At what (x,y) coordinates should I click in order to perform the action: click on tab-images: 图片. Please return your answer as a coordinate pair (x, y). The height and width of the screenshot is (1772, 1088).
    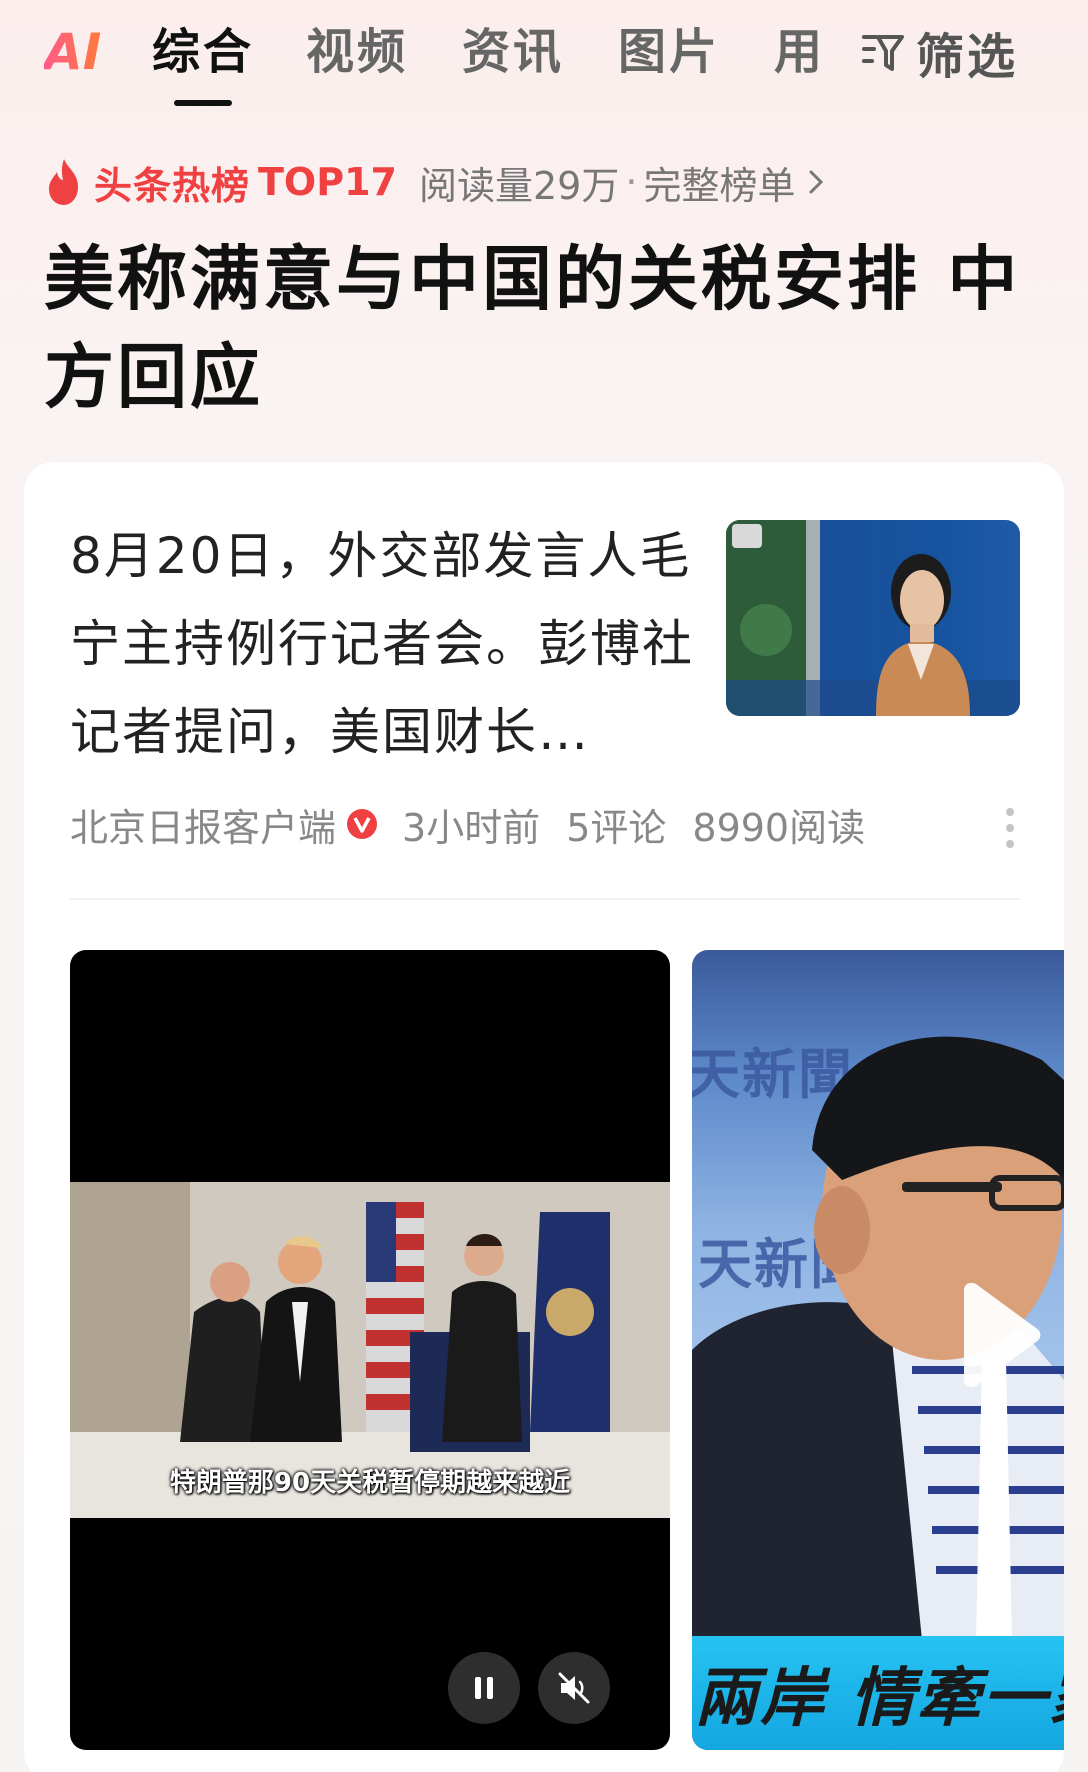
    Looking at the image, I should click on (669, 52).